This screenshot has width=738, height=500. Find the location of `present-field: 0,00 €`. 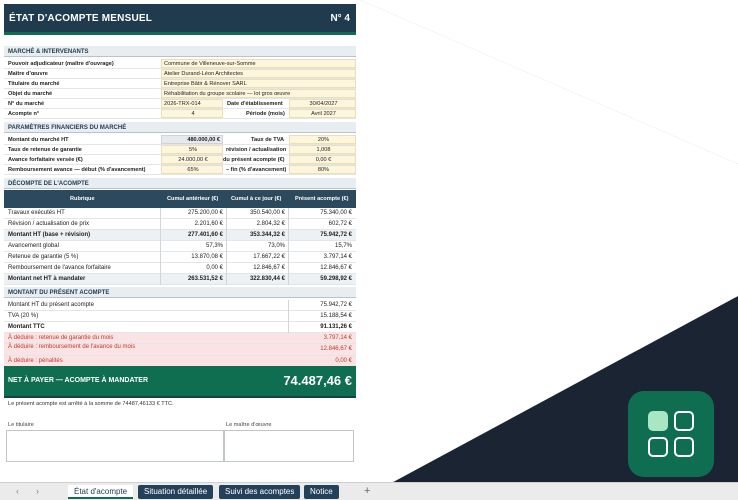

present-field: 0,00 € is located at coordinates (322, 159).